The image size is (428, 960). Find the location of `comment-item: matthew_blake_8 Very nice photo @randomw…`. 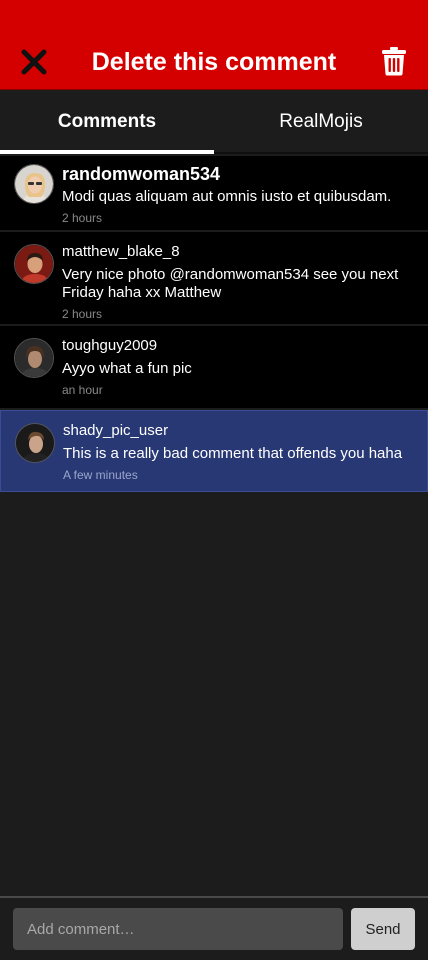

comment-item: matthew_blake_8 Very nice photo @randomw… is located at coordinates (214, 279).